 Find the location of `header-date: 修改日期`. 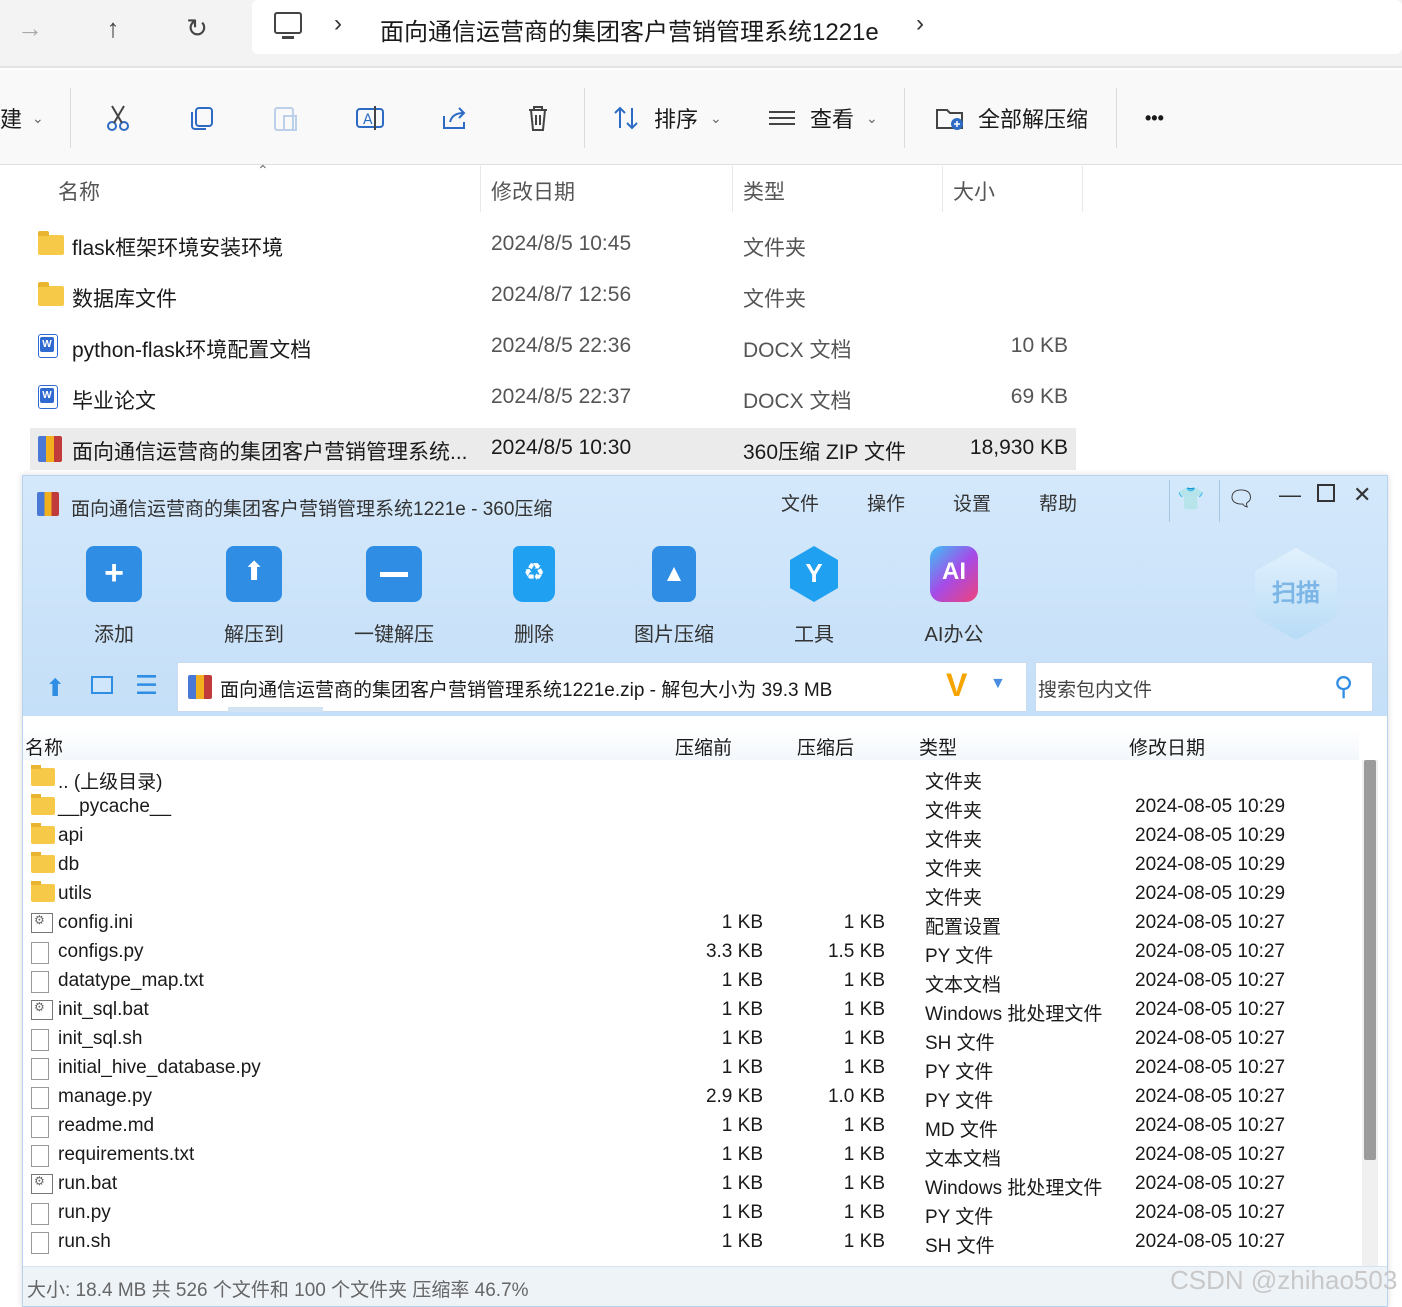

header-date: 修改日期 is located at coordinates (533, 191).